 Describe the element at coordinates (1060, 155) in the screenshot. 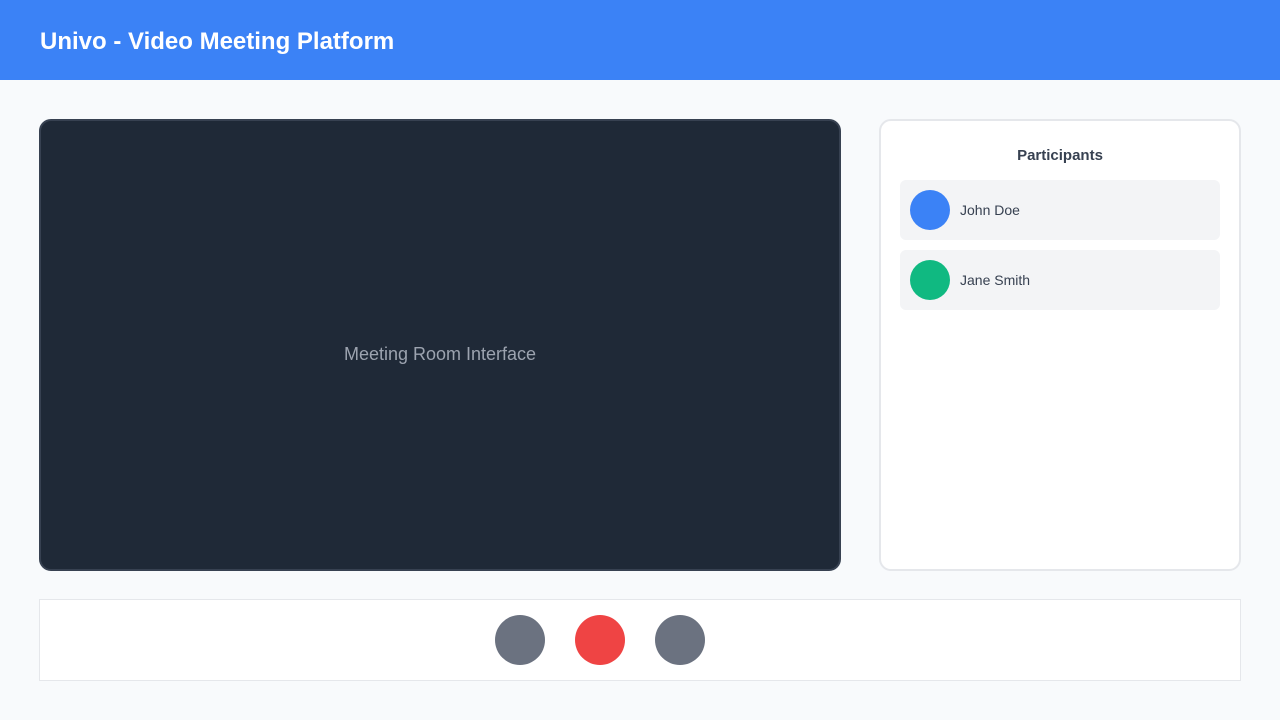

I see `participants-title: Participants` at that location.